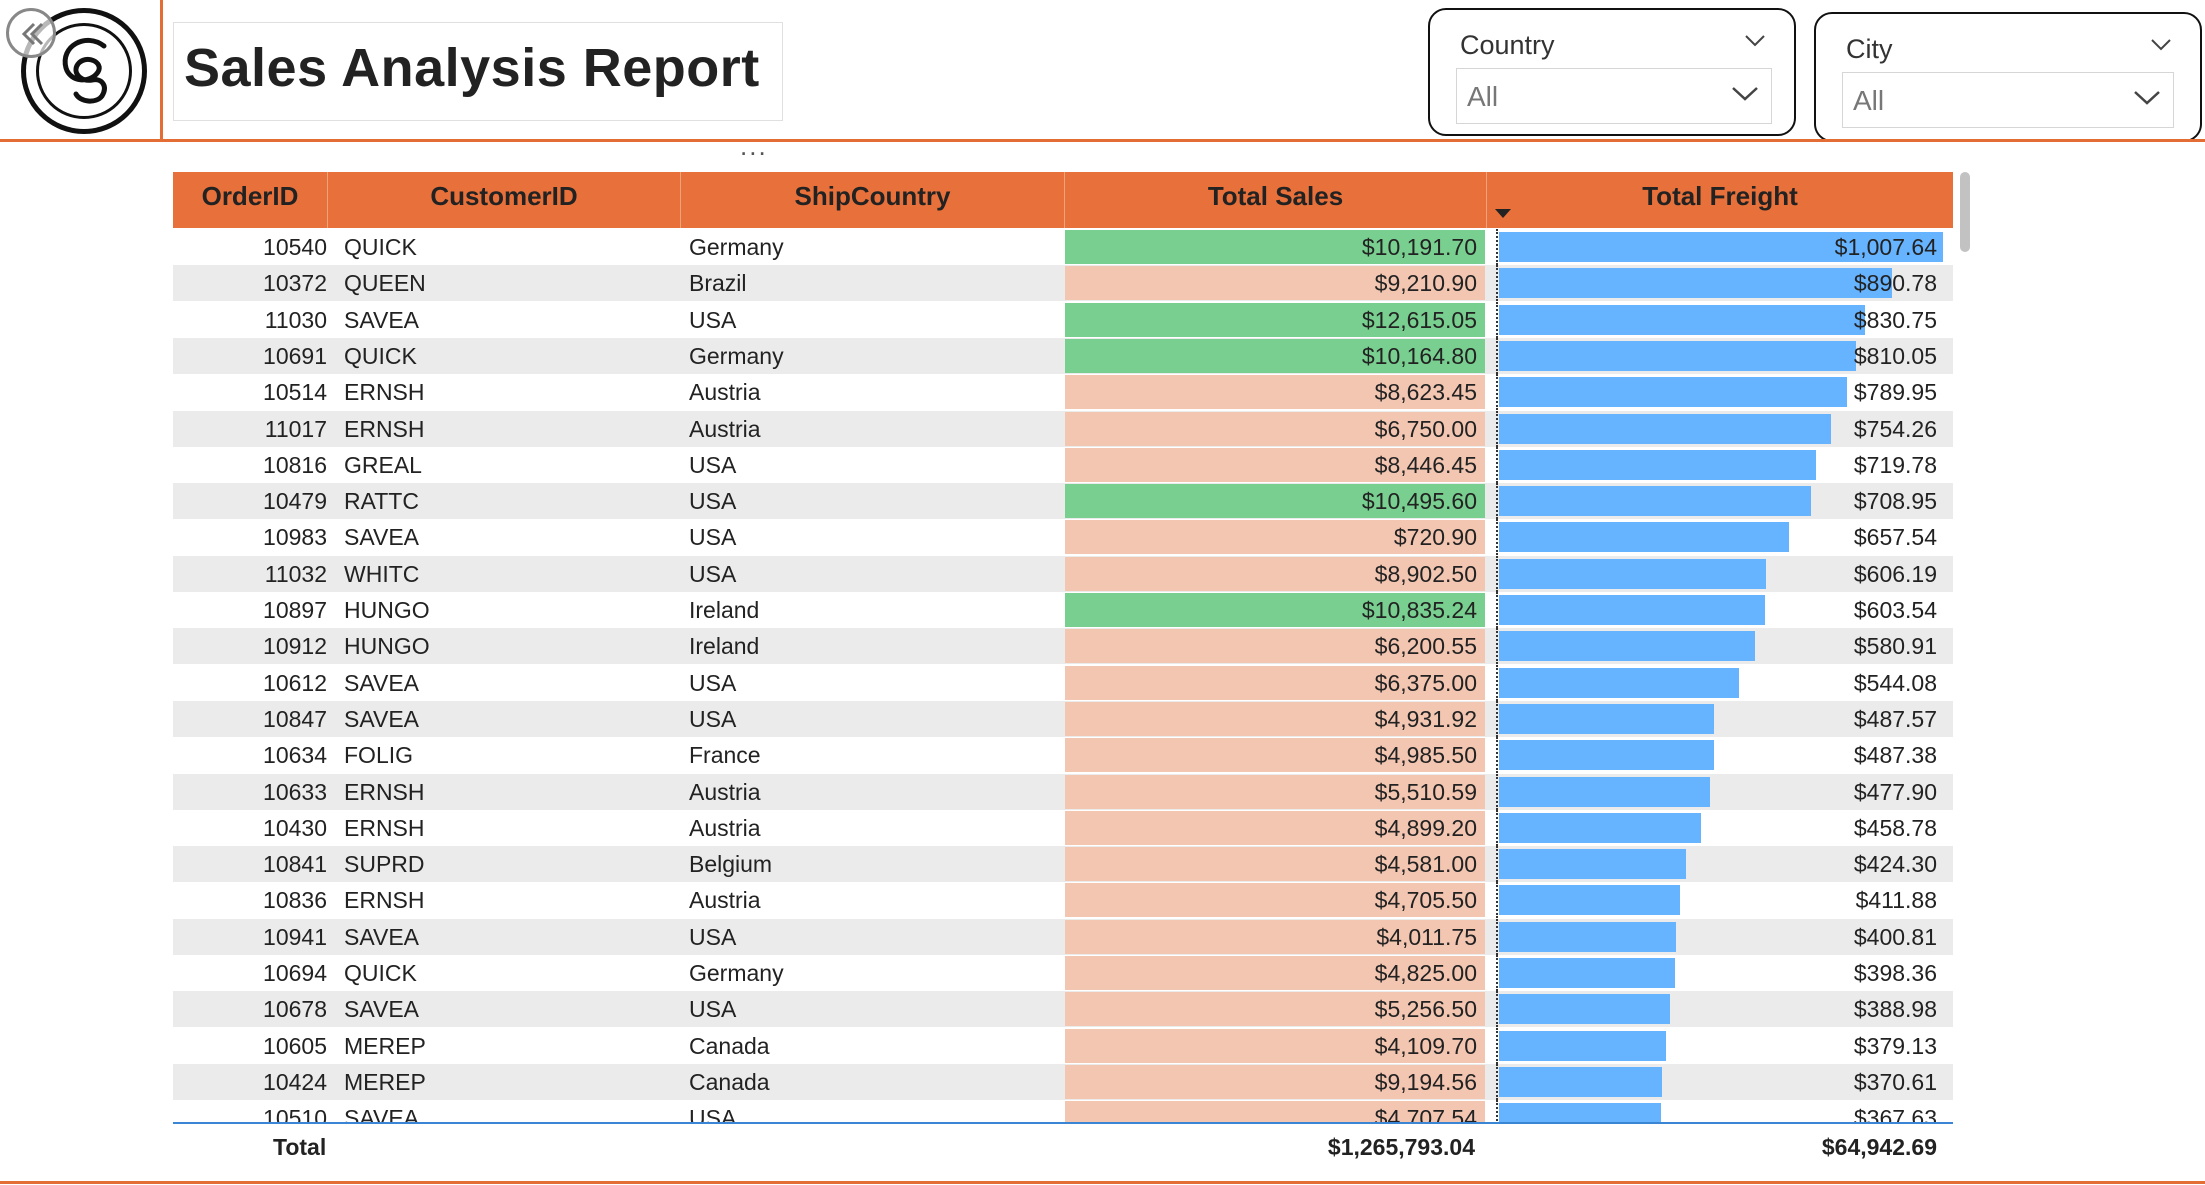 Image resolution: width=2205 pixels, height=1185 pixels. I want to click on table-scrollbar, so click(1965, 212).